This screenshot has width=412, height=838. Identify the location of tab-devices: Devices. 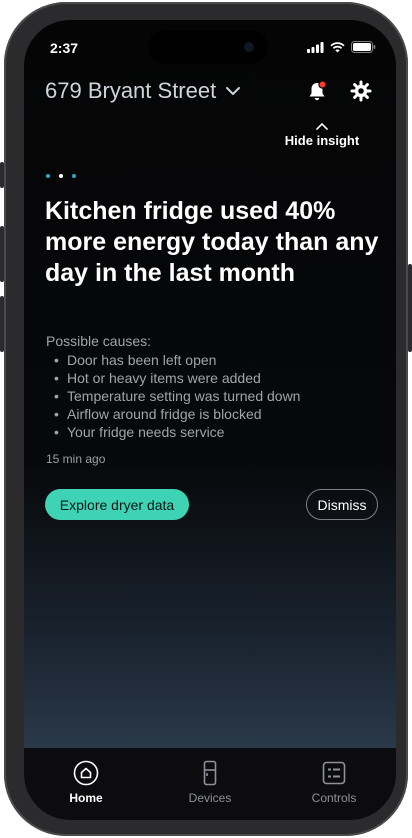
(210, 784).